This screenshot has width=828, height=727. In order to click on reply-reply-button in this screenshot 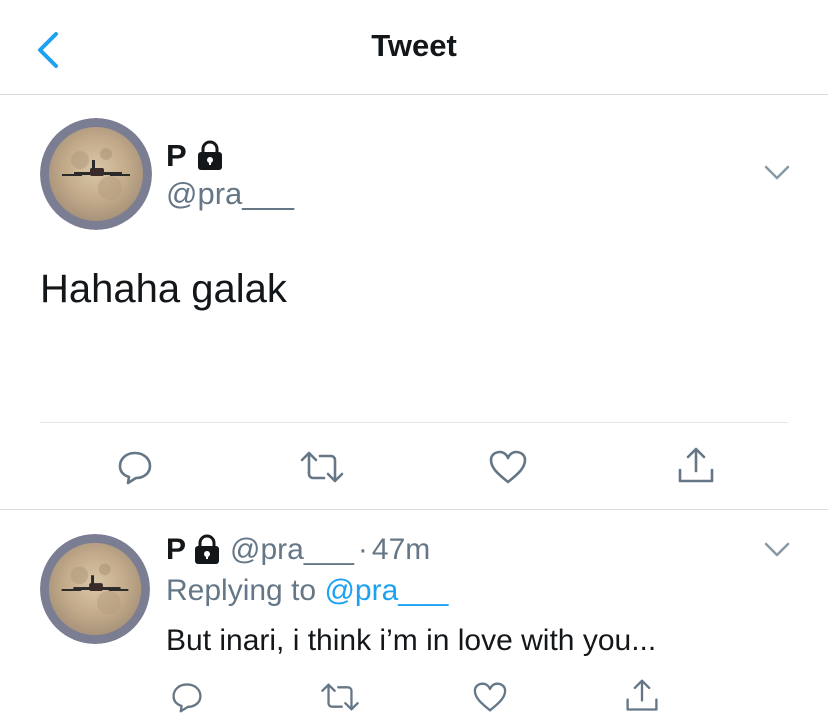, I will do `click(187, 697)`.